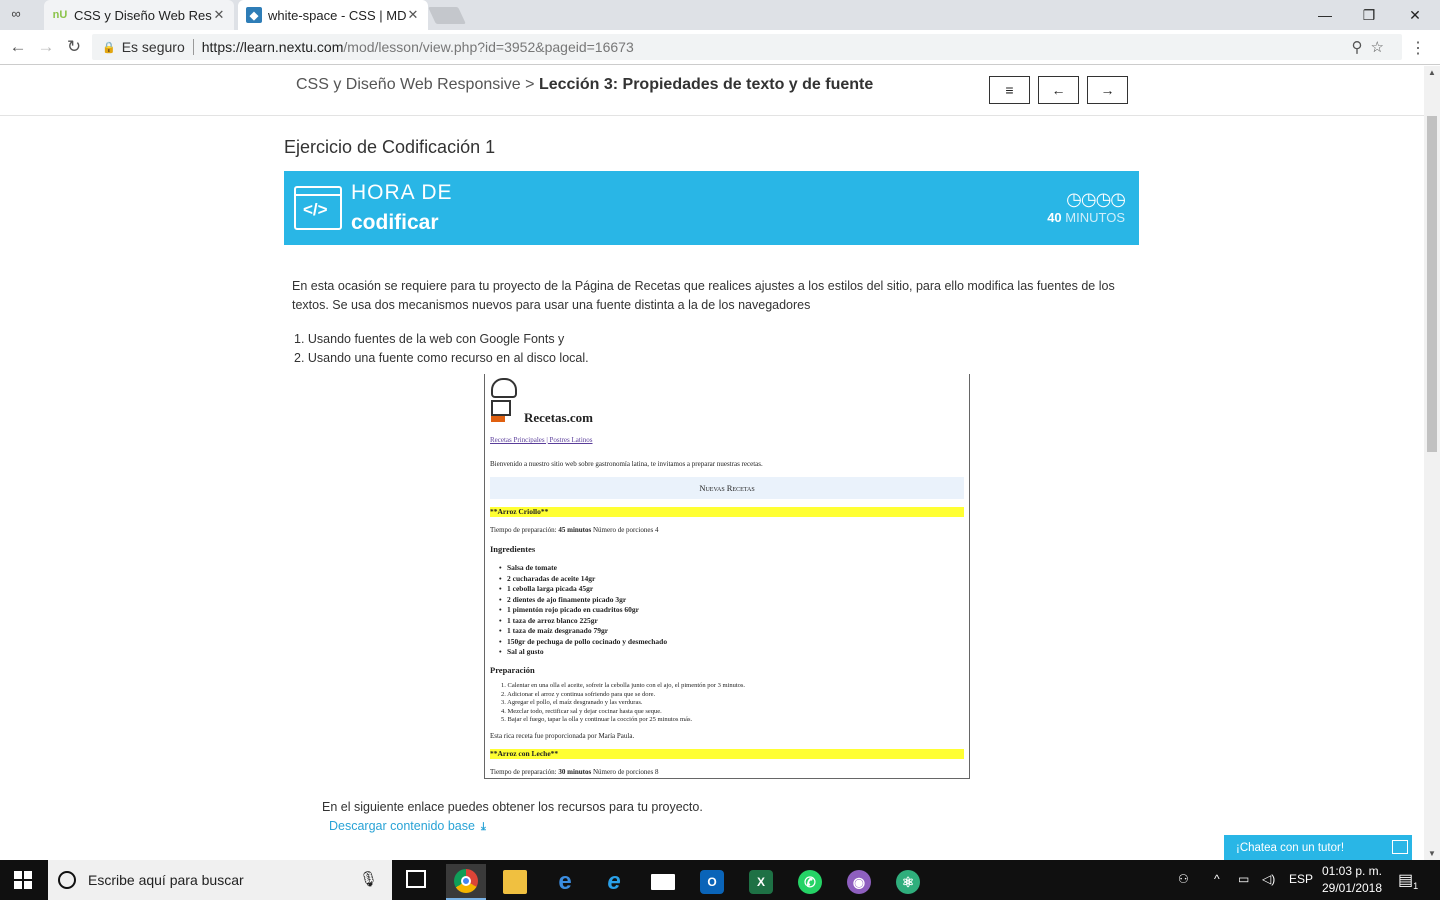 The image size is (1440, 900). Describe the element at coordinates (583, 579) in the screenshot. I see `list-item: 2 cucharadas de aceite 14gr` at that location.